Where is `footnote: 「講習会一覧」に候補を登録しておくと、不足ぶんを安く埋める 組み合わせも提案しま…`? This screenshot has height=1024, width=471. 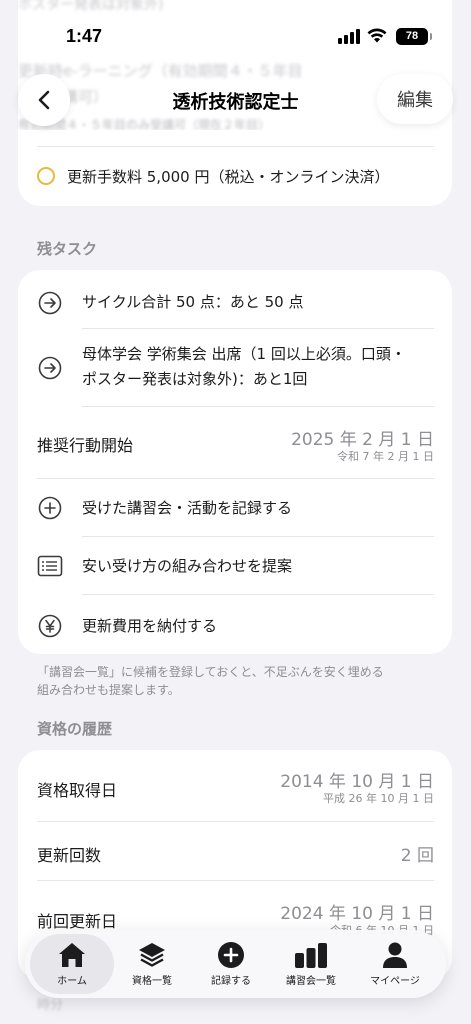 footnote: 「講習会一覧」に候補を登録しておくと、不足ぶんを安く埋める 組み合わせも提案しま… is located at coordinates (237, 681).